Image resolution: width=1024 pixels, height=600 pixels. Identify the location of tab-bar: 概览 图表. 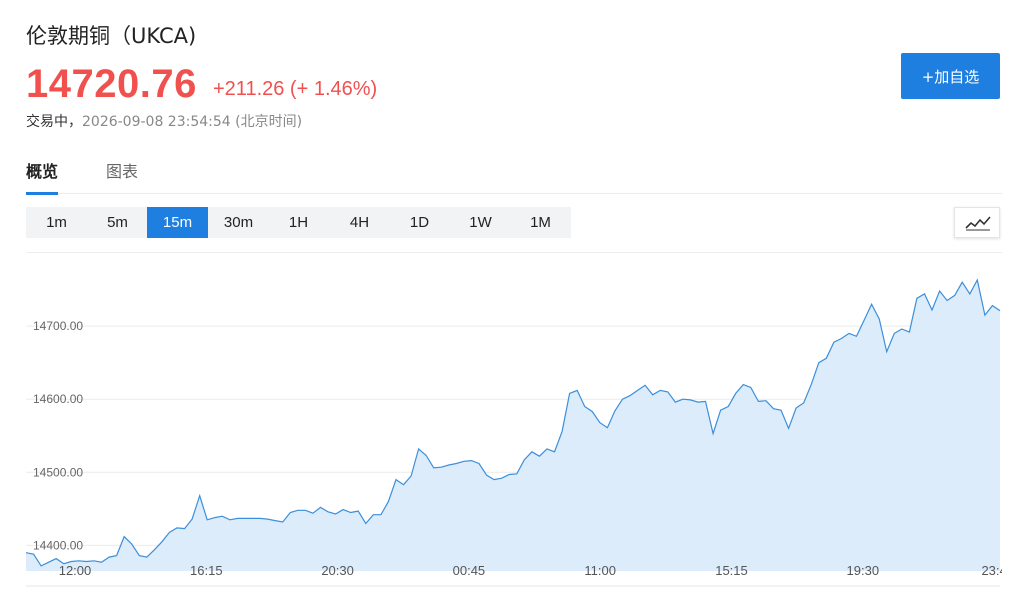
(514, 172).